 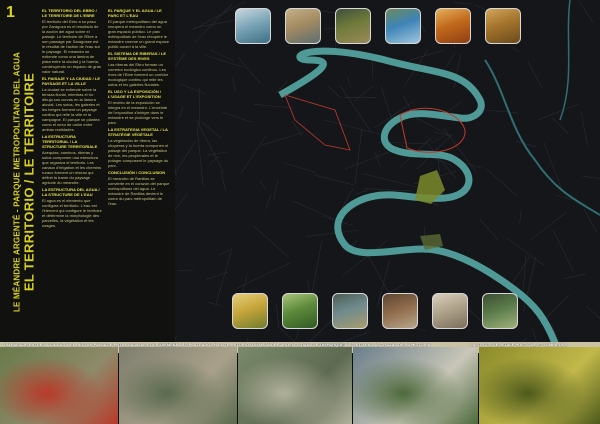 What do you see at coordinates (400, 311) in the screenshot?
I see `bare-trees-photo` at bounding box center [400, 311].